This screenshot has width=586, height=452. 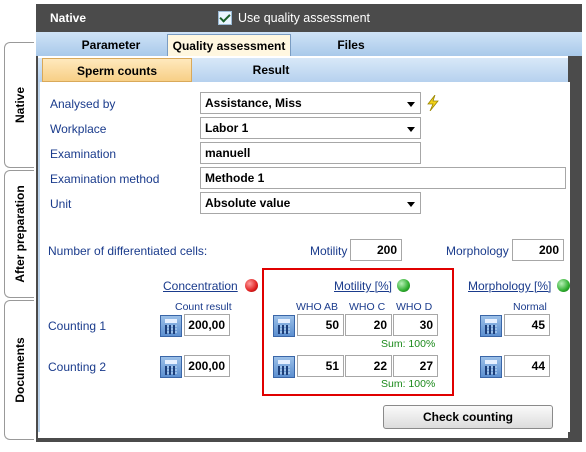 What do you see at coordinates (271, 70) in the screenshot?
I see `tab-result: Result` at bounding box center [271, 70].